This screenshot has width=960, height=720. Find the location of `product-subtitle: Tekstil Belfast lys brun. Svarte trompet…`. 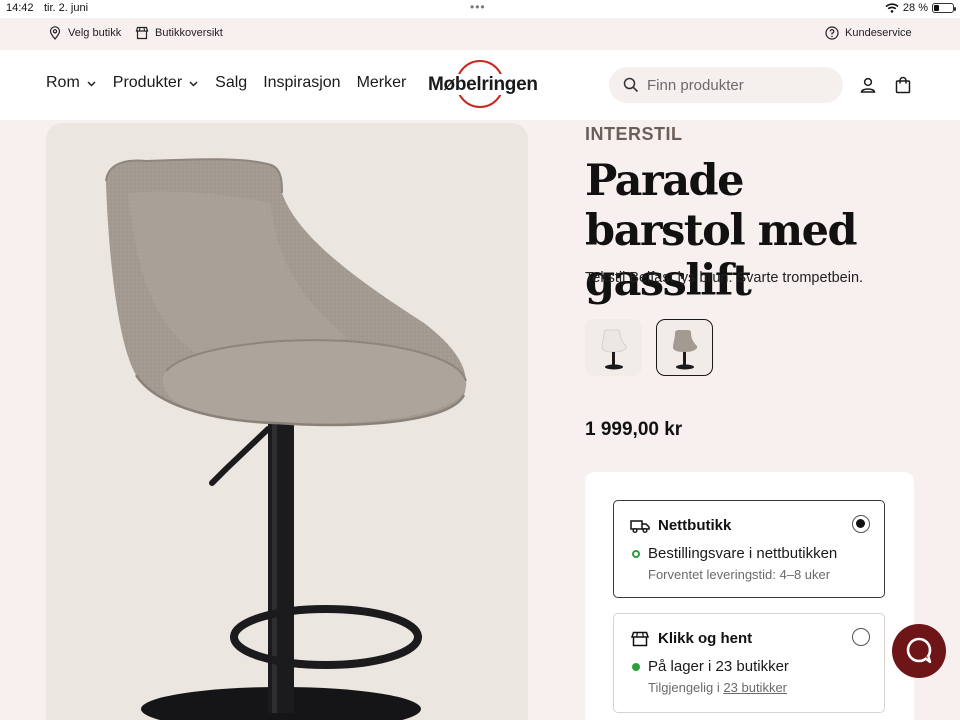

product-subtitle: Tekstil Belfast lys brun. Svarte trompet… is located at coordinates (724, 278).